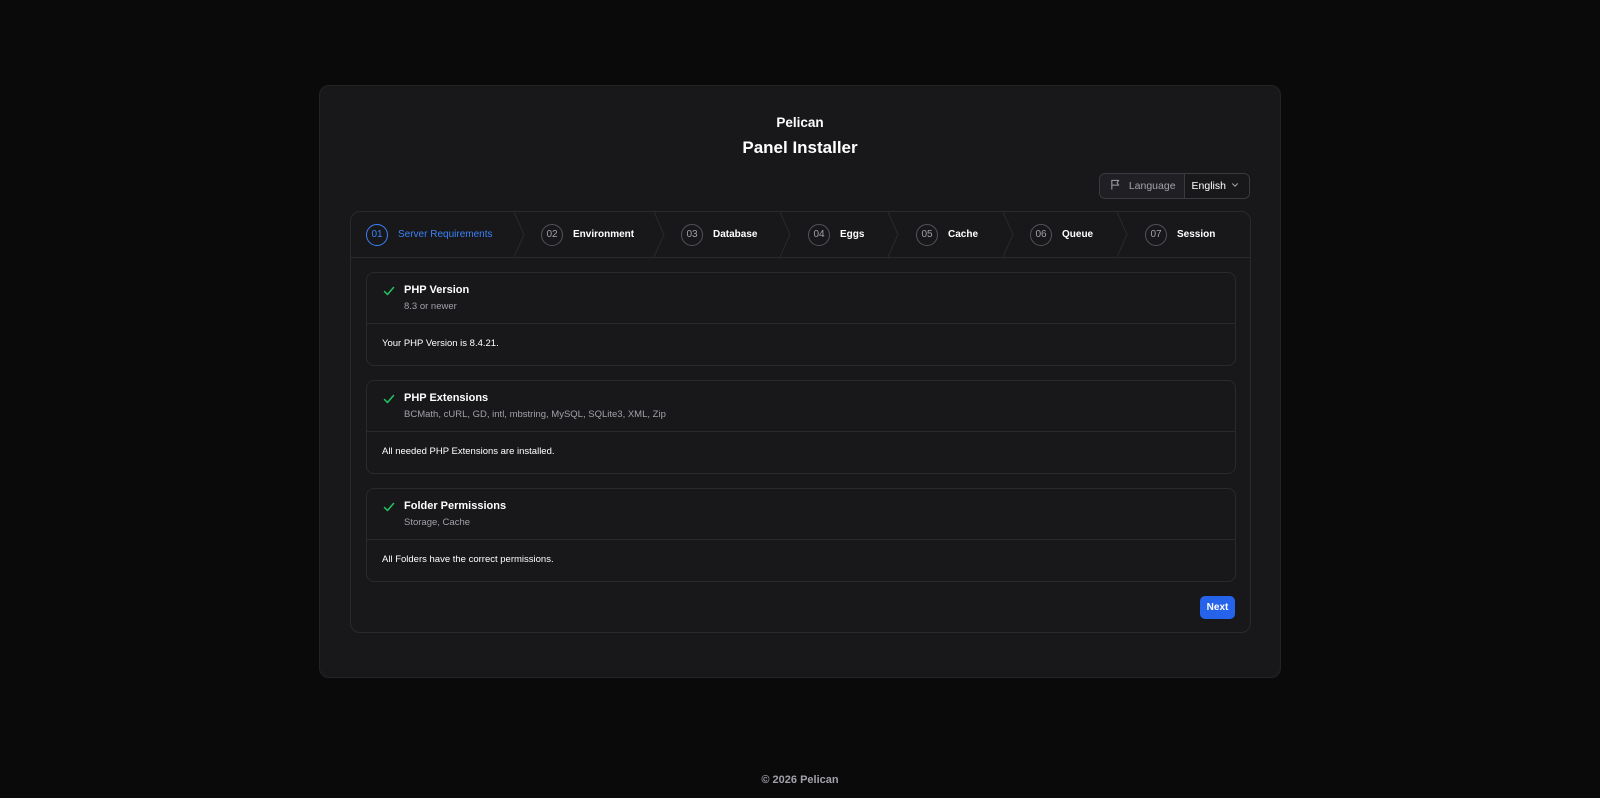 This screenshot has width=1600, height=798. What do you see at coordinates (1078, 234) in the screenshot?
I see `step-label: Queue` at bounding box center [1078, 234].